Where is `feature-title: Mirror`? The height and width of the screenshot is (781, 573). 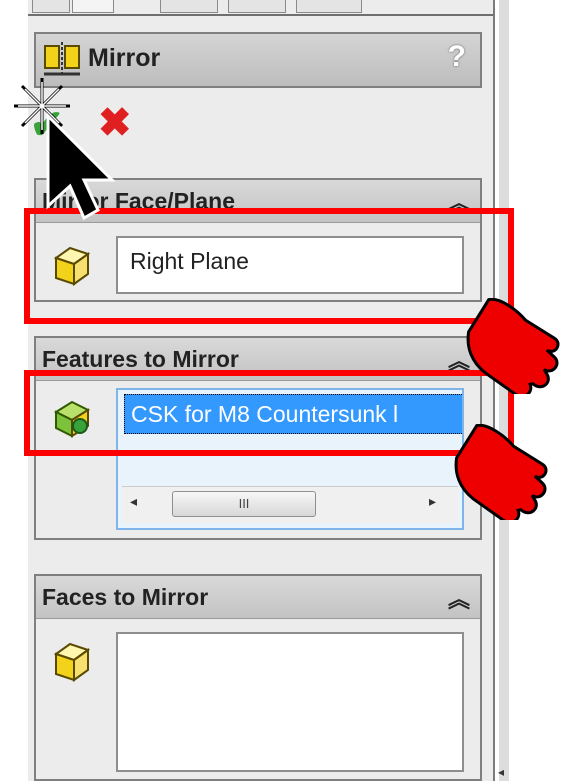
feature-title: Mirror is located at coordinates (124, 58).